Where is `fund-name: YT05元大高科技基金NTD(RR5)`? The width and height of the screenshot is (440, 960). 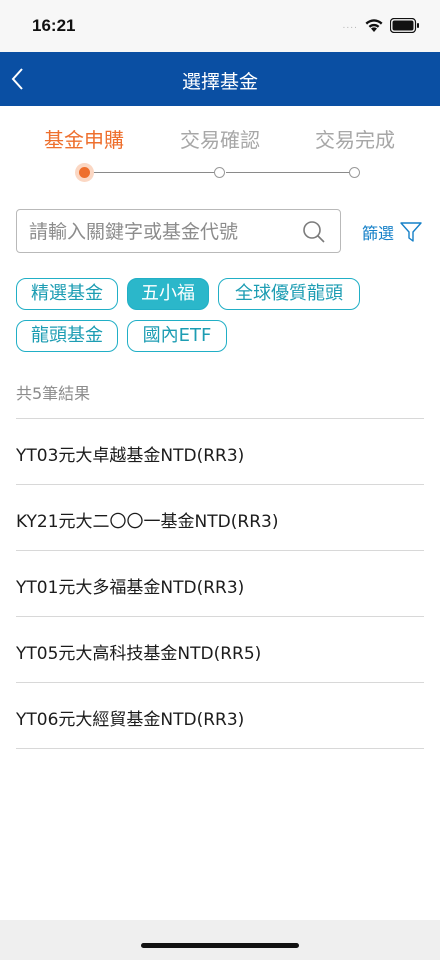 fund-name: YT05元大高科技基金NTD(RR5) is located at coordinates (139, 654).